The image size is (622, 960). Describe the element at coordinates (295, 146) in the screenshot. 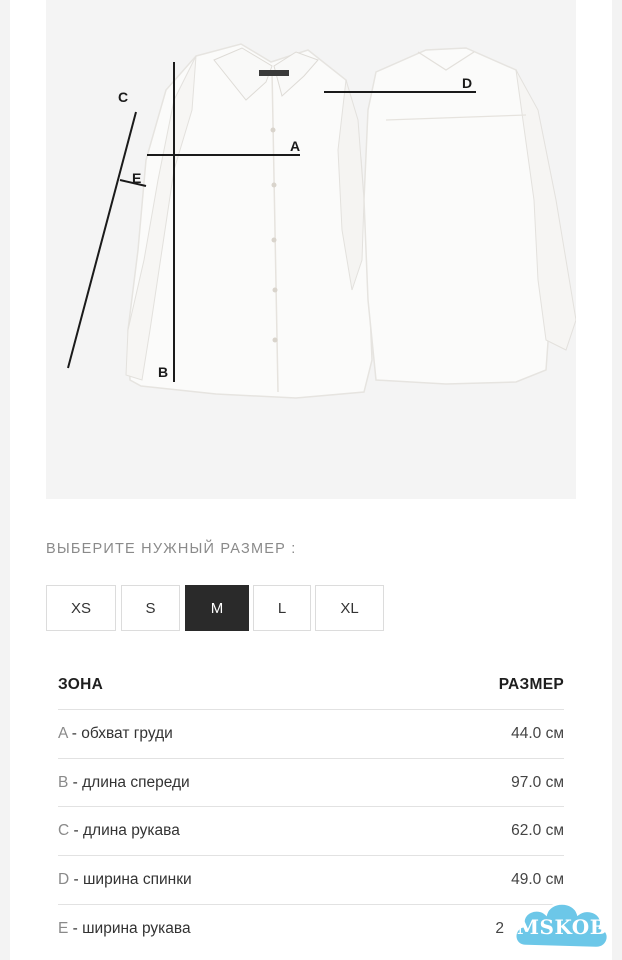

I see `label-a: A` at that location.